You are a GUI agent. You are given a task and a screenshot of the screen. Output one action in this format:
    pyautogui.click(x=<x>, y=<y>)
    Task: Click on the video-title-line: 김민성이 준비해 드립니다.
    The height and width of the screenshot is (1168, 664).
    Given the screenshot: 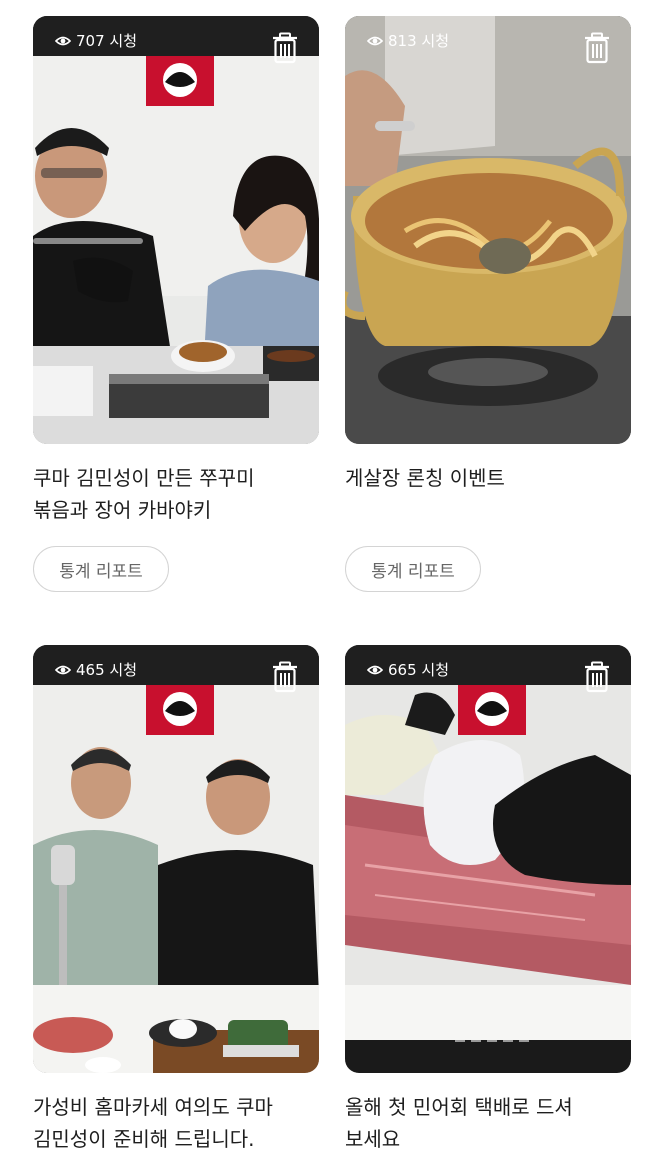 What is the action you would take?
    pyautogui.click(x=144, y=1139)
    